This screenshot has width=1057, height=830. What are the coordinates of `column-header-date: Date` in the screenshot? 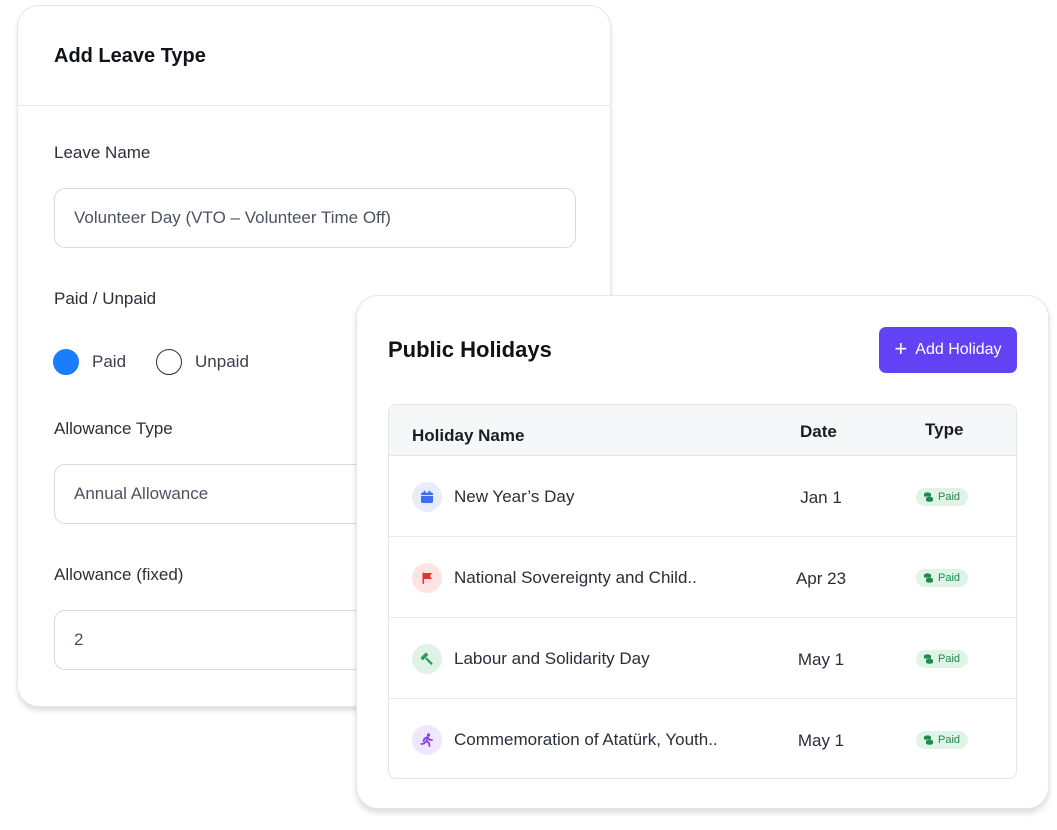 It's located at (818, 431).